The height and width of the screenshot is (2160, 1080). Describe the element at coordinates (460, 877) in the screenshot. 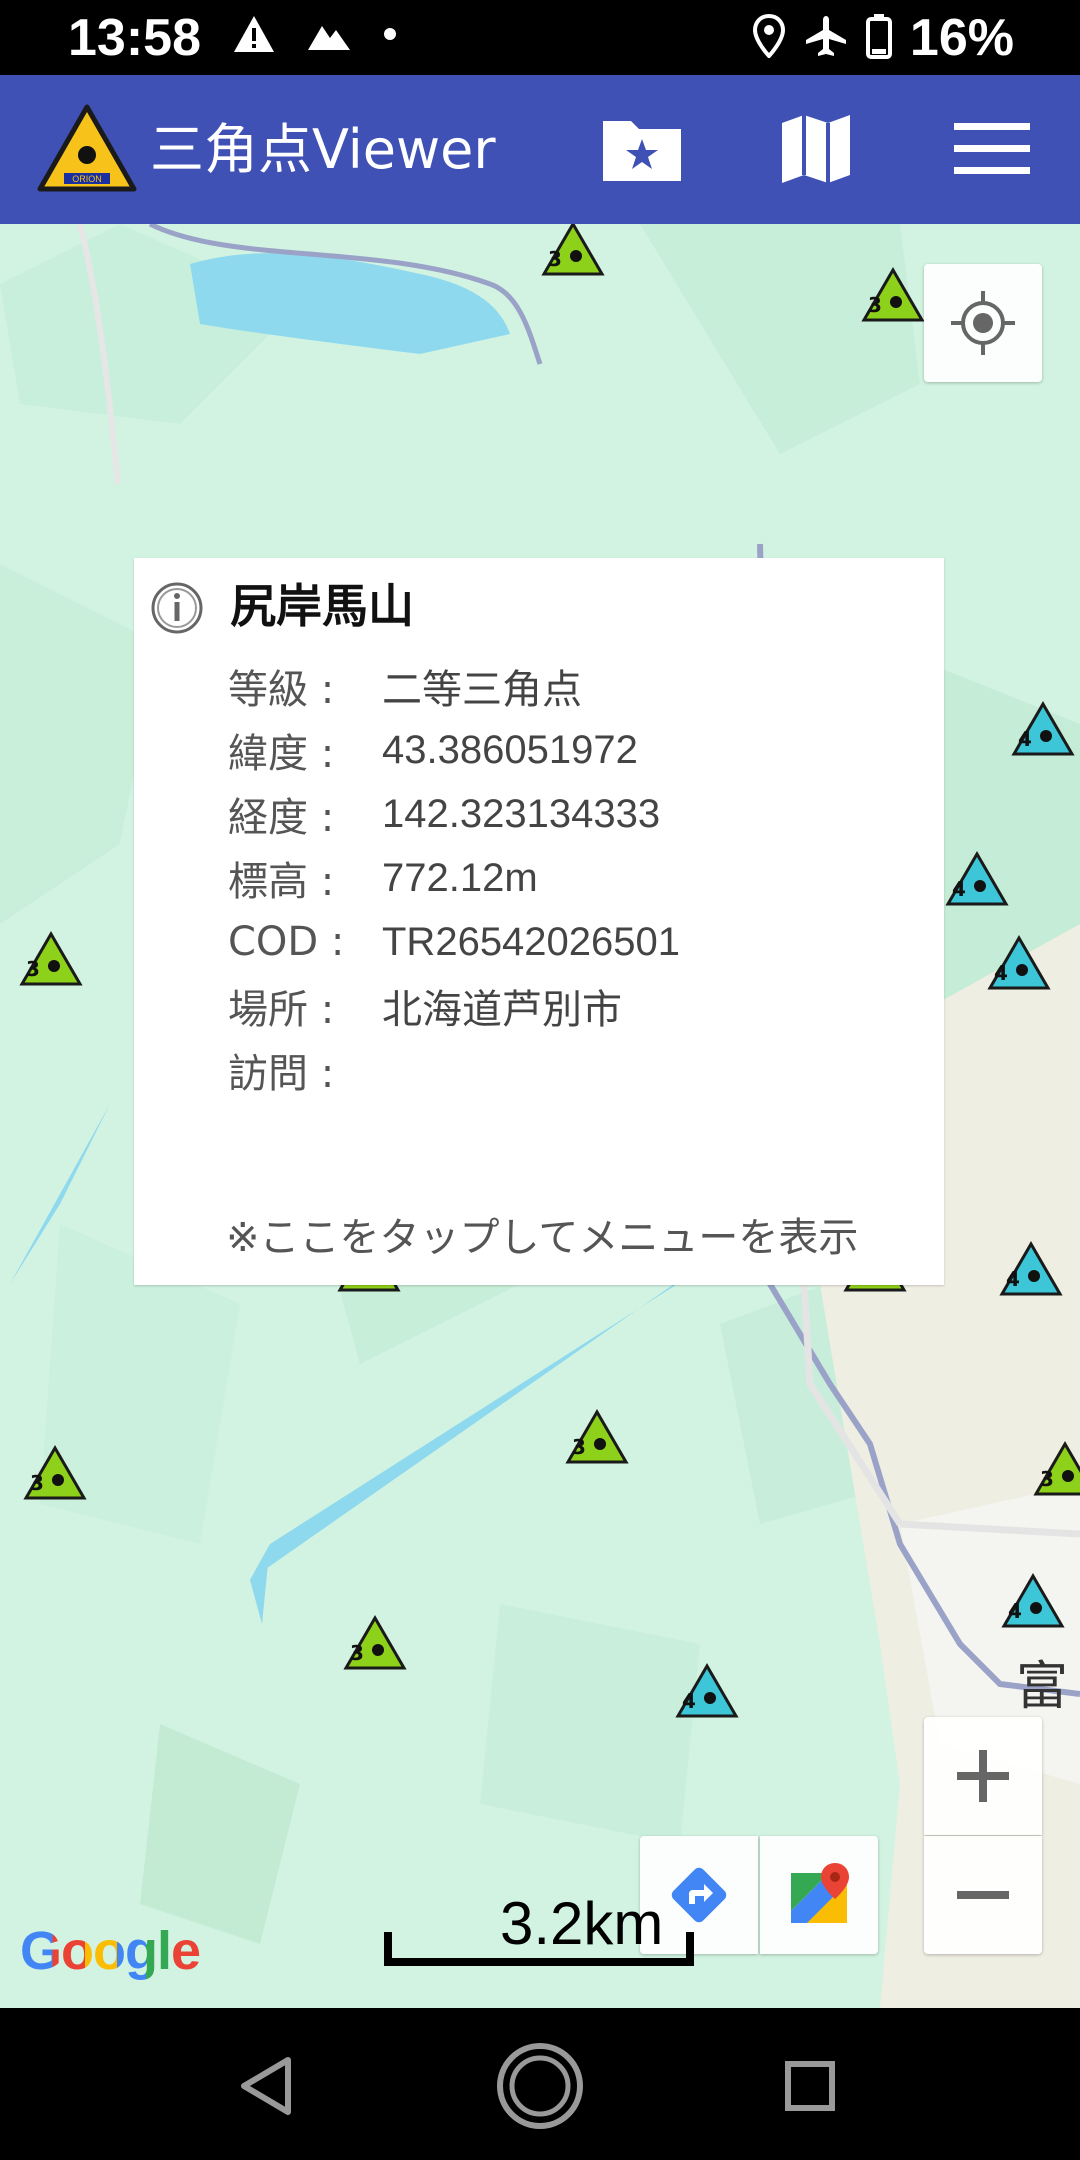

I see `detail-value: 772.12m` at that location.